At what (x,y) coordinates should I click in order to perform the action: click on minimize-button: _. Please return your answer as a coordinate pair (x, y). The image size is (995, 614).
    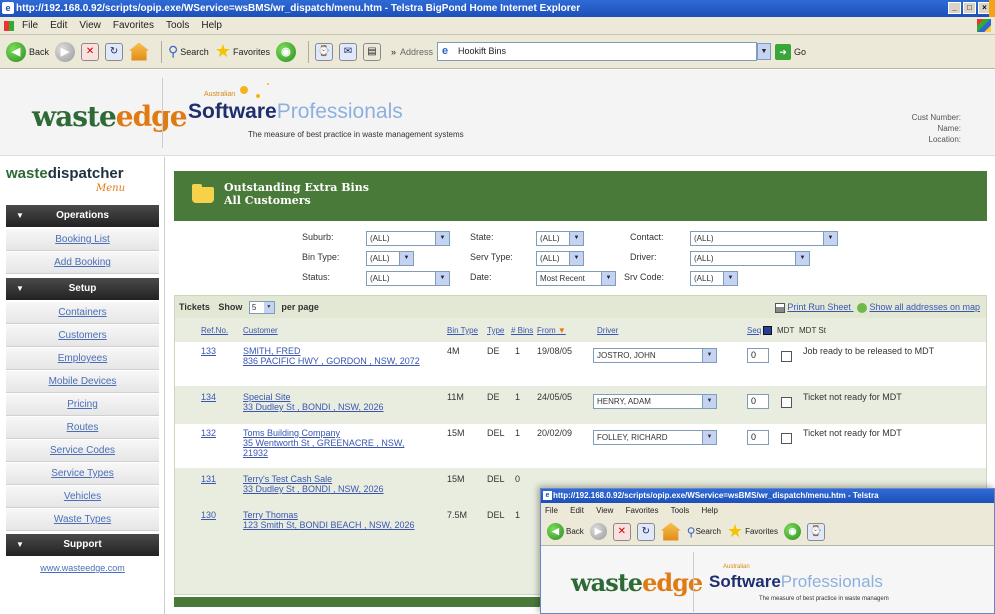
    Looking at the image, I should click on (954, 8).